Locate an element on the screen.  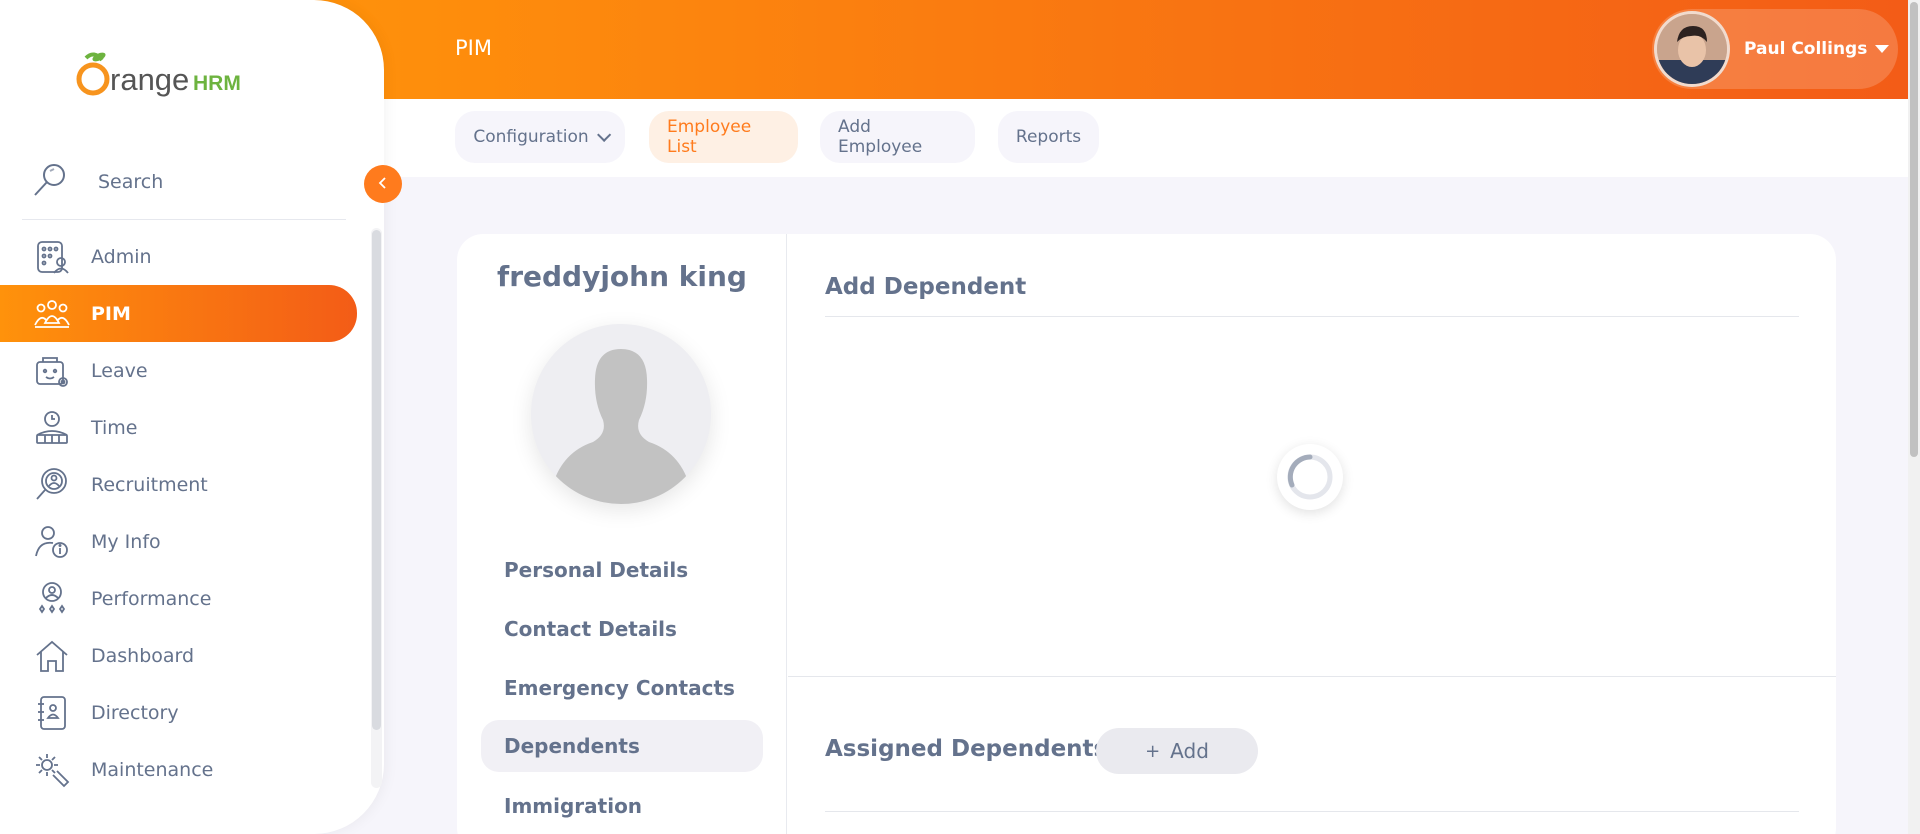
sidebar-item-performance: Performance is located at coordinates (180, 598).